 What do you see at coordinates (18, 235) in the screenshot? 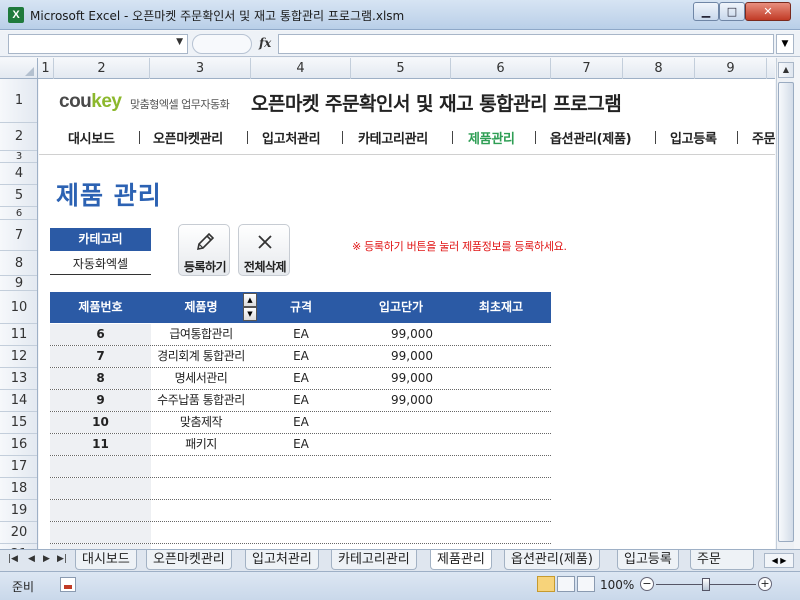
I see `row-header: 7` at bounding box center [18, 235].